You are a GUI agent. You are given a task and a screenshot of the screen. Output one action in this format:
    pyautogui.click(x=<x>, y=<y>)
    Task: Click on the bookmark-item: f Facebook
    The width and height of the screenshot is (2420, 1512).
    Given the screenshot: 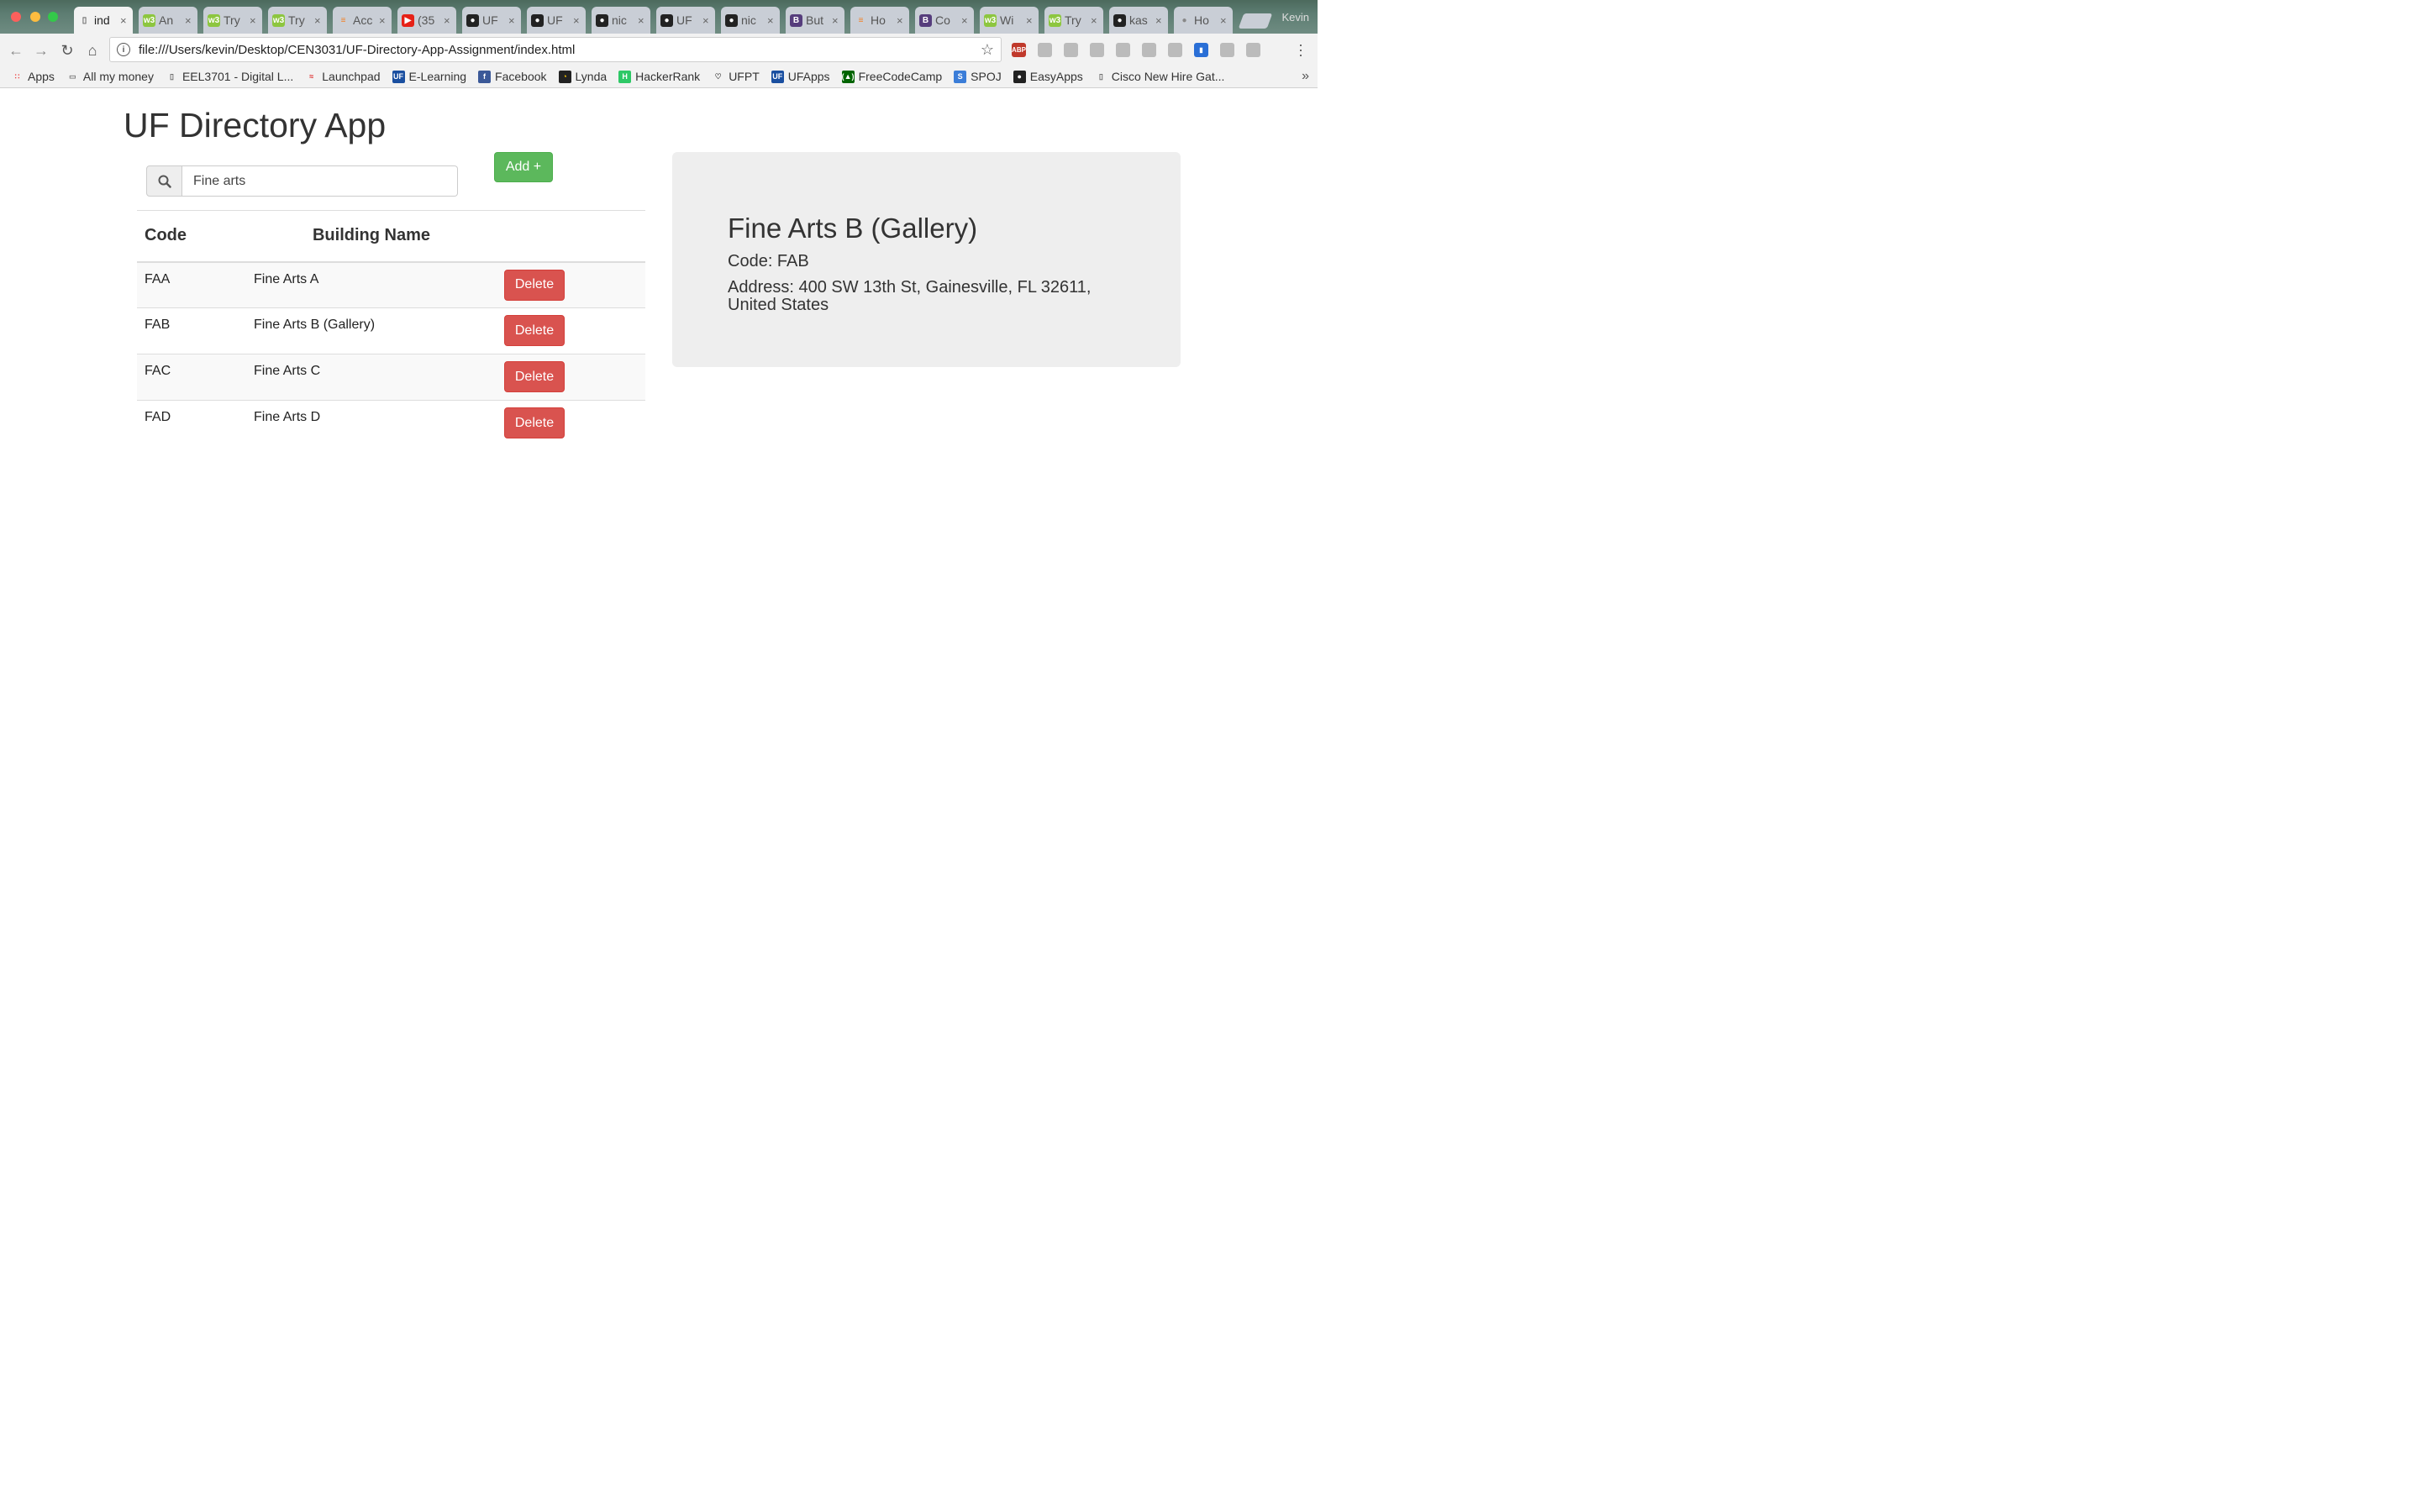 What is the action you would take?
    pyautogui.click(x=512, y=76)
    